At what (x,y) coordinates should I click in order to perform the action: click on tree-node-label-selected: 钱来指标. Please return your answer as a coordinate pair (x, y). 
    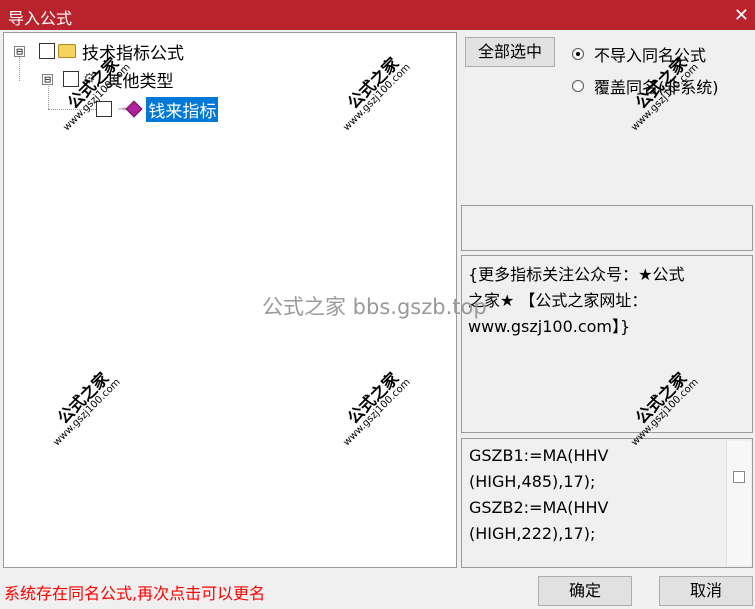
    Looking at the image, I should click on (182, 109).